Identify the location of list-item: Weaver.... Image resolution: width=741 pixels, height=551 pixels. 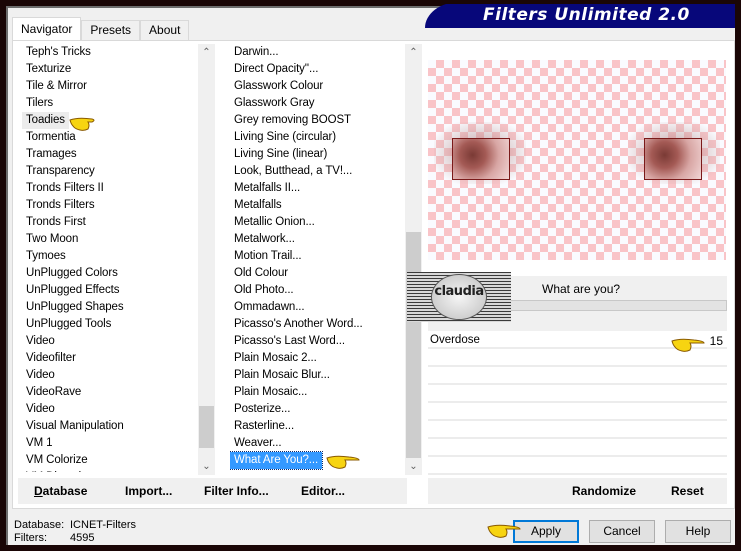
(317, 443).